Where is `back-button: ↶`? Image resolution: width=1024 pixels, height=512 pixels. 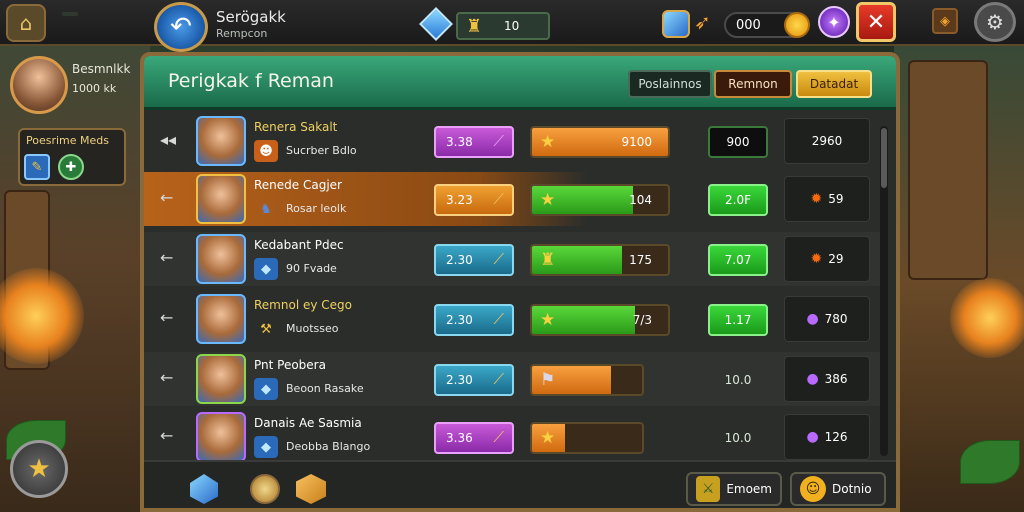
back-button: ↶ is located at coordinates (181, 27).